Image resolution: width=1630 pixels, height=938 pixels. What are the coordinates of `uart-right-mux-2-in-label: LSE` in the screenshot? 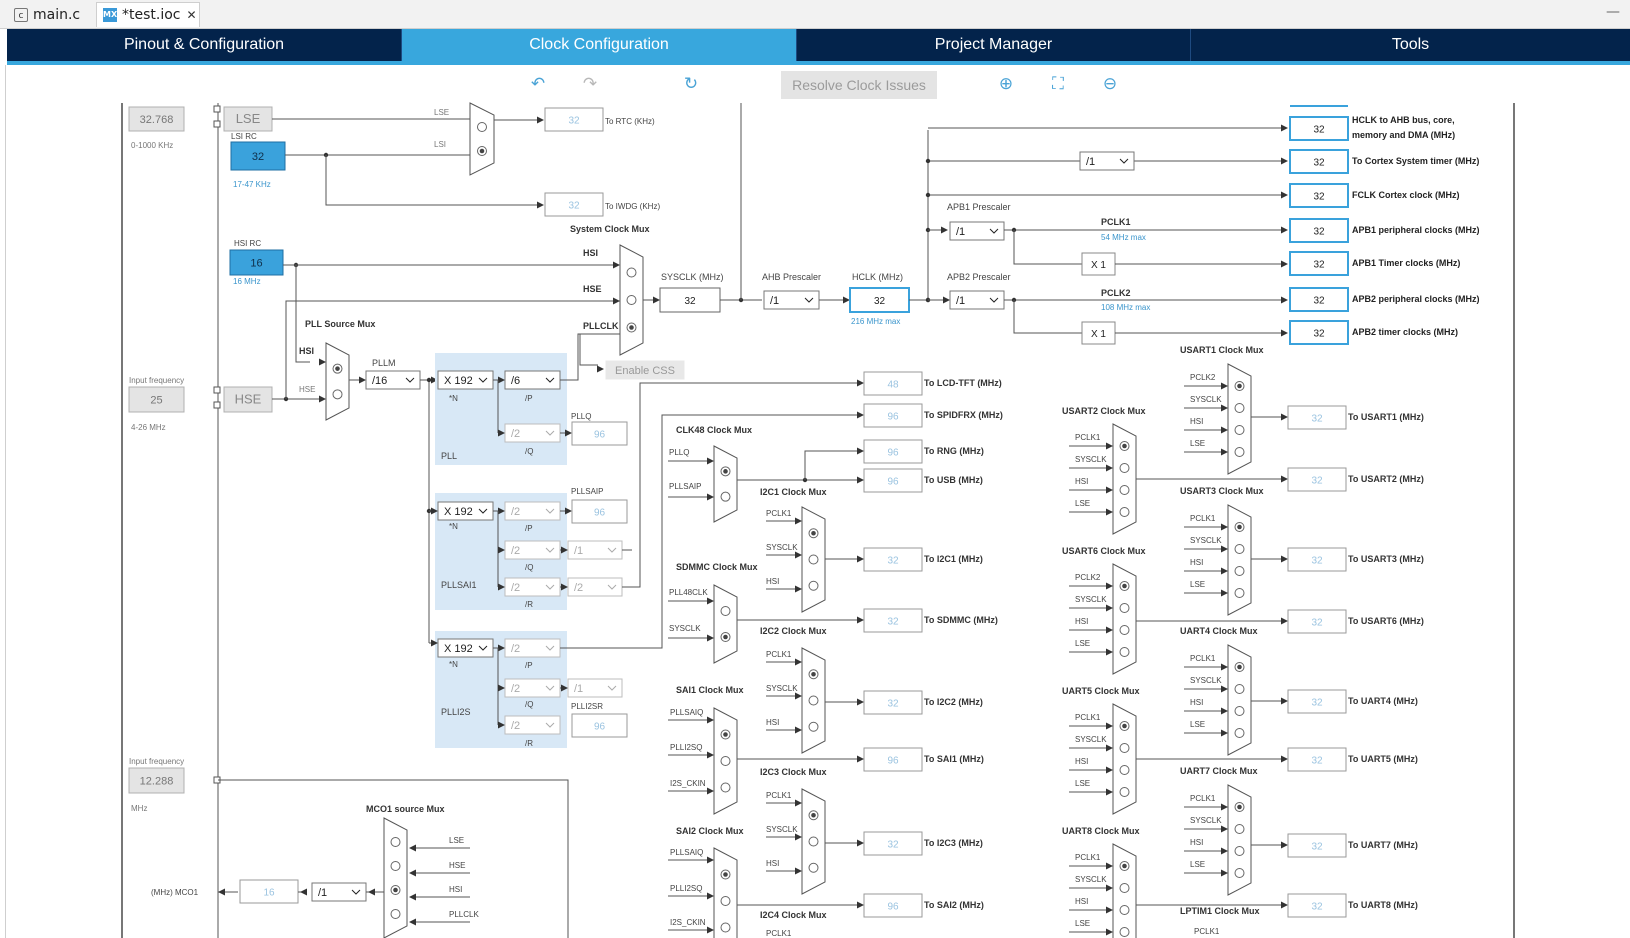 It's located at (1197, 724).